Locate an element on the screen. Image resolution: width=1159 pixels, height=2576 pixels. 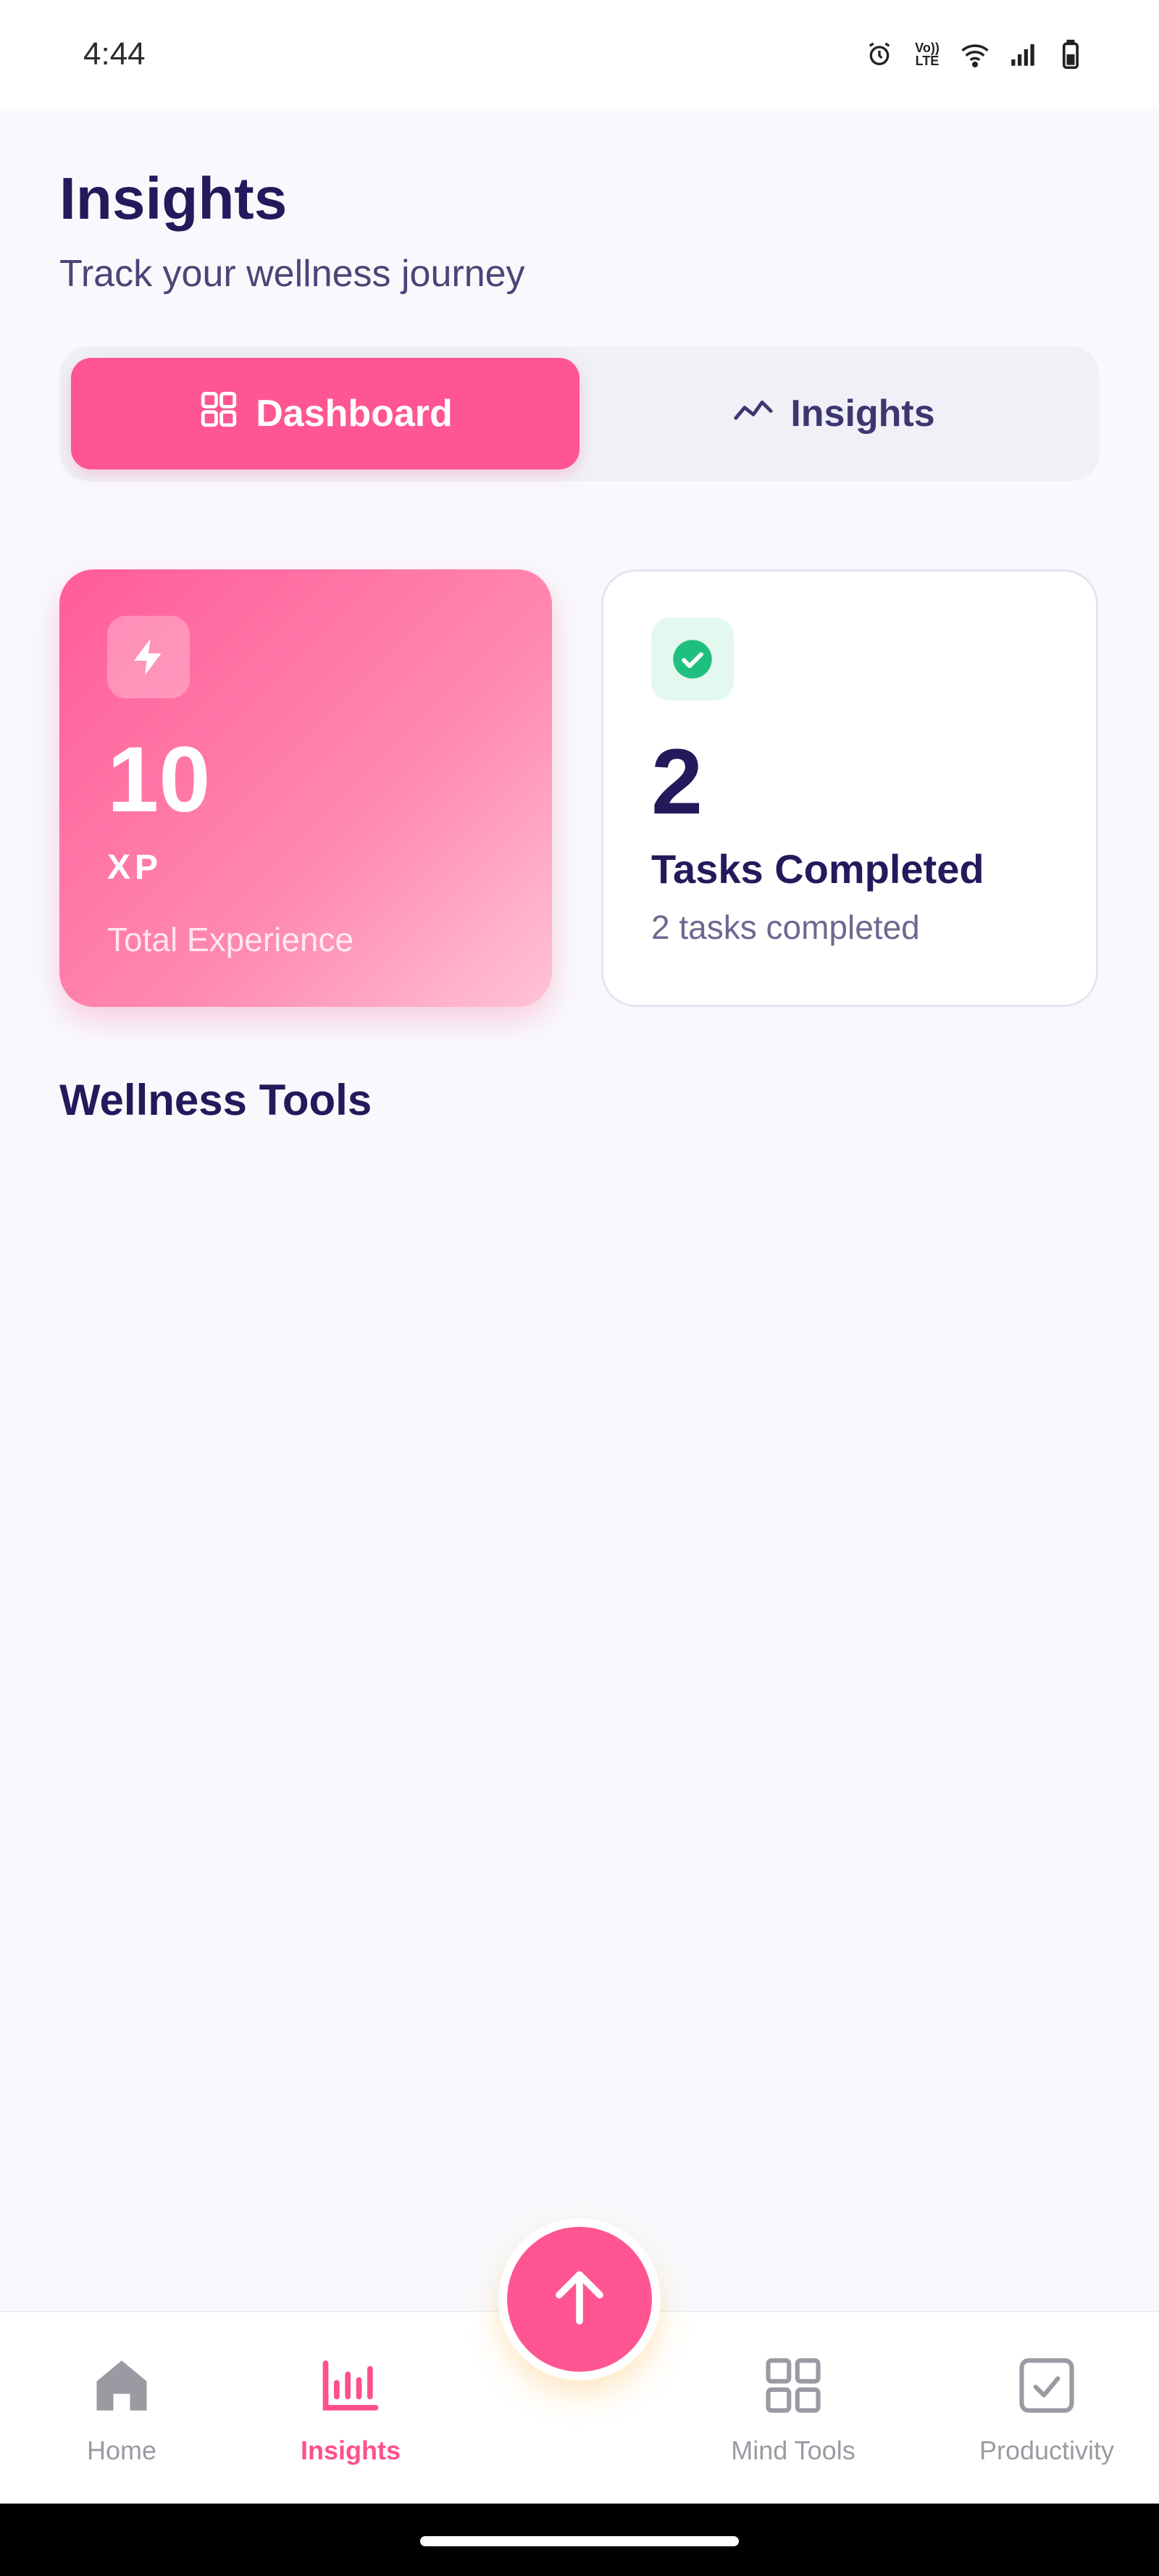
arrow-up-icon is located at coordinates (579, 2299).